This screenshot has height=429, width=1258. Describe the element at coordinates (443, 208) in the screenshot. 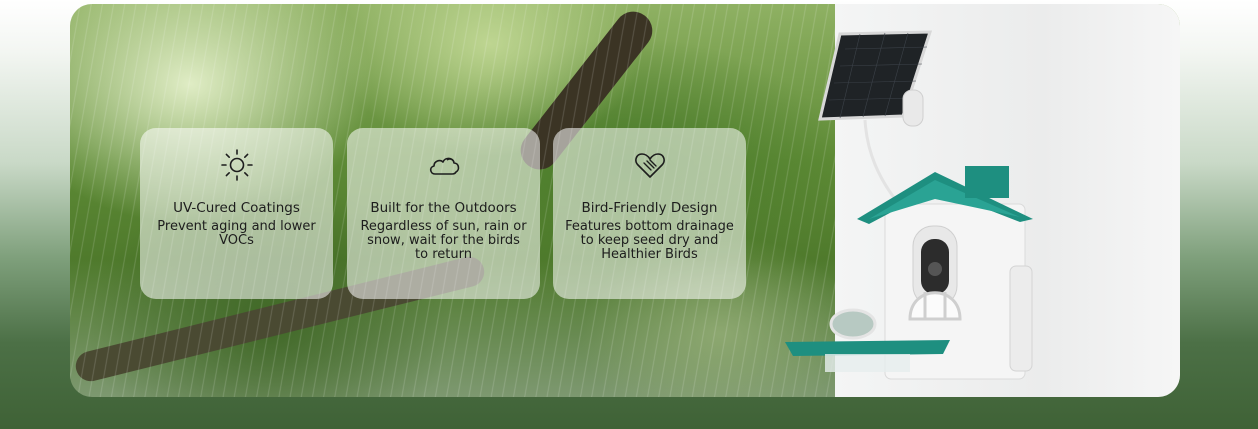

I see `feature-title: Built for the Outdoors` at that location.